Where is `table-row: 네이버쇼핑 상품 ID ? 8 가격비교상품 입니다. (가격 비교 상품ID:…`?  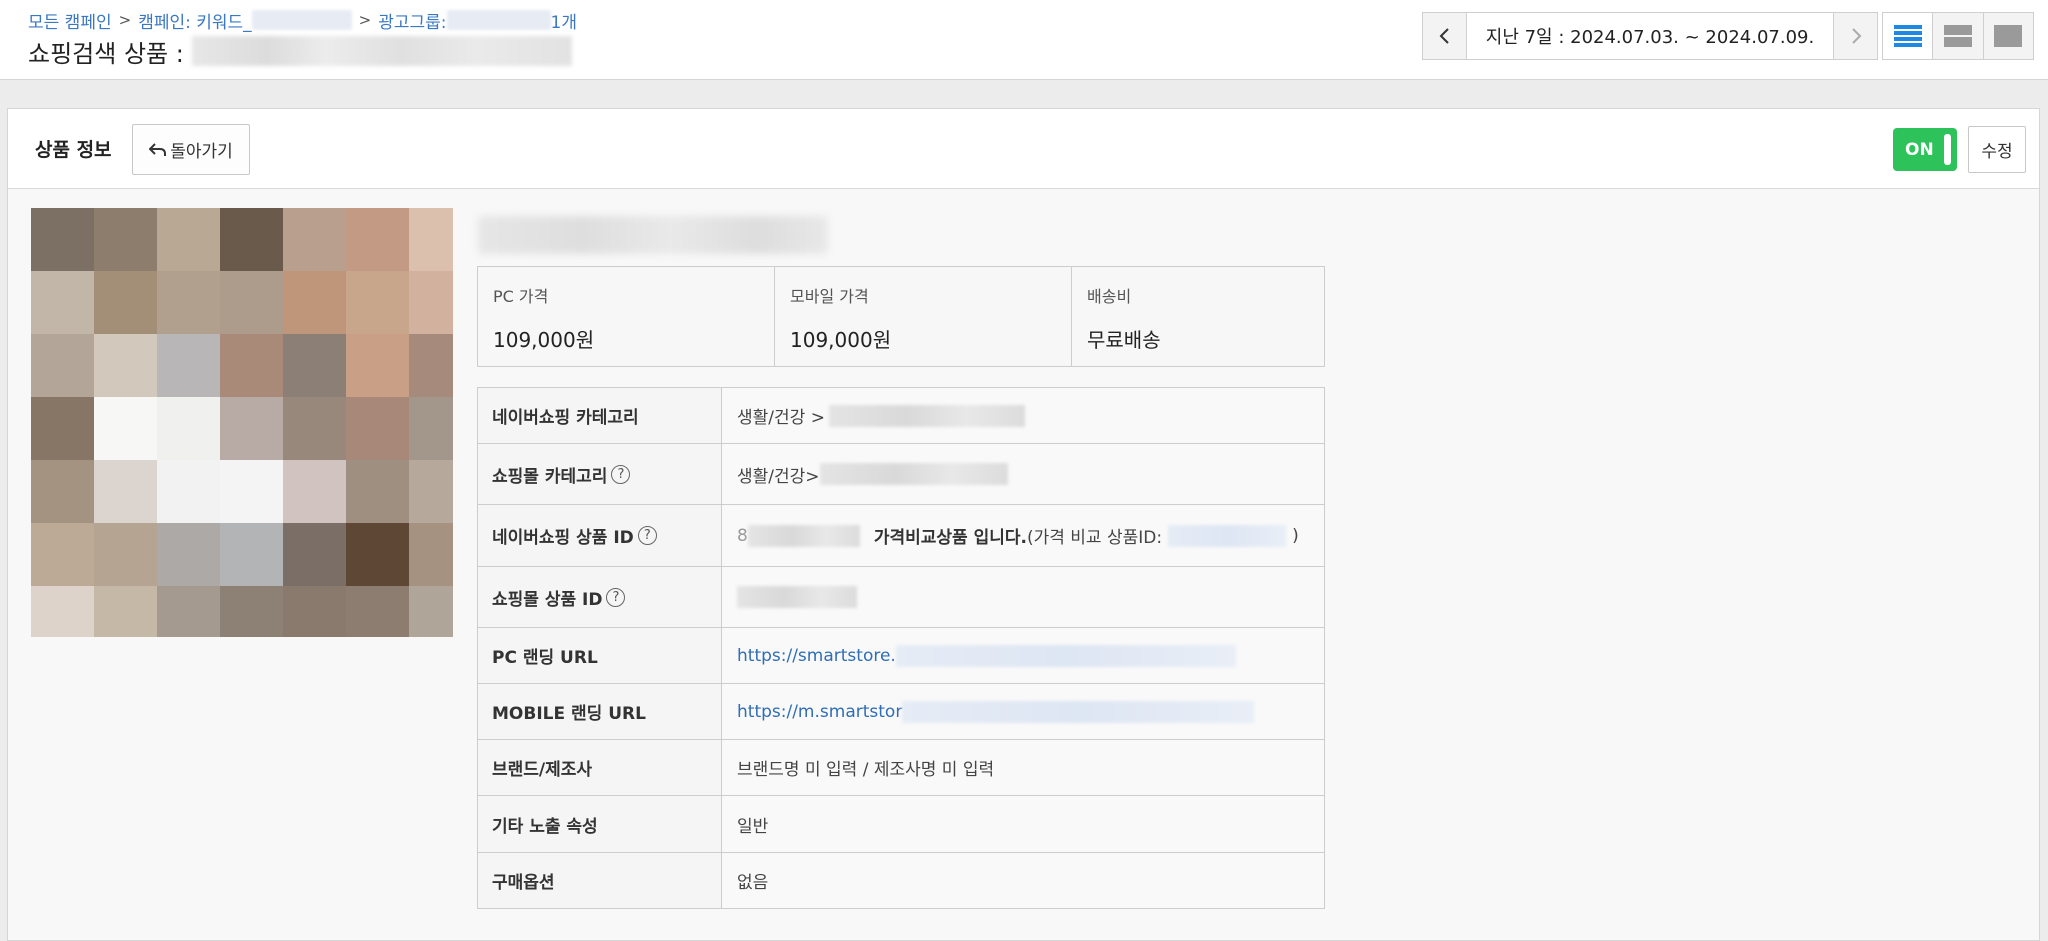
table-row: 네이버쇼핑 상품 ID ? 8 가격비교상품 입니다. (가격 비교 상품ID:… is located at coordinates (901, 536).